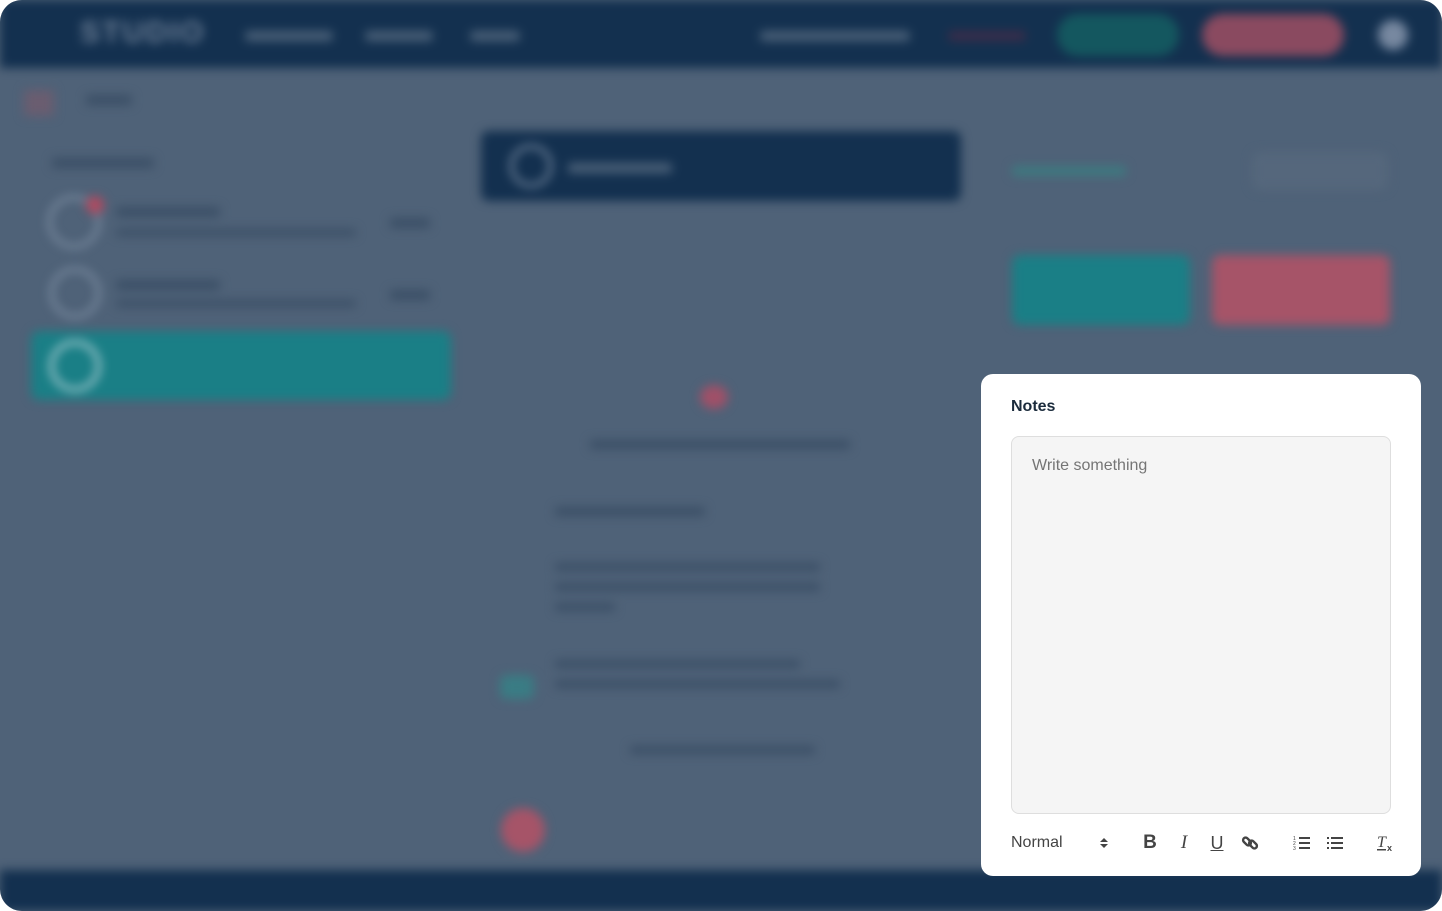 Image resolution: width=1442 pixels, height=911 pixels. Describe the element at coordinates (1250, 843) in the screenshot. I see `link-icon` at that location.